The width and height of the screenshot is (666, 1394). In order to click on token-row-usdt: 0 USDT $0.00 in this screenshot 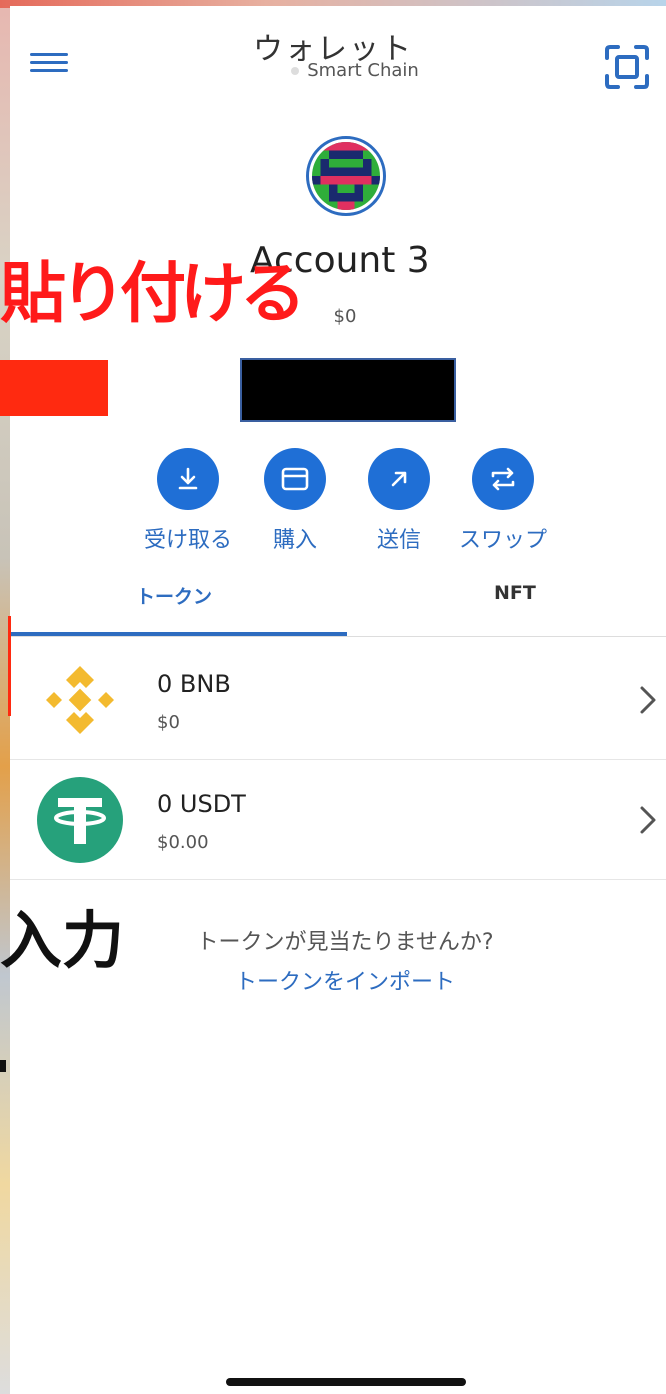, I will do `click(338, 820)`.